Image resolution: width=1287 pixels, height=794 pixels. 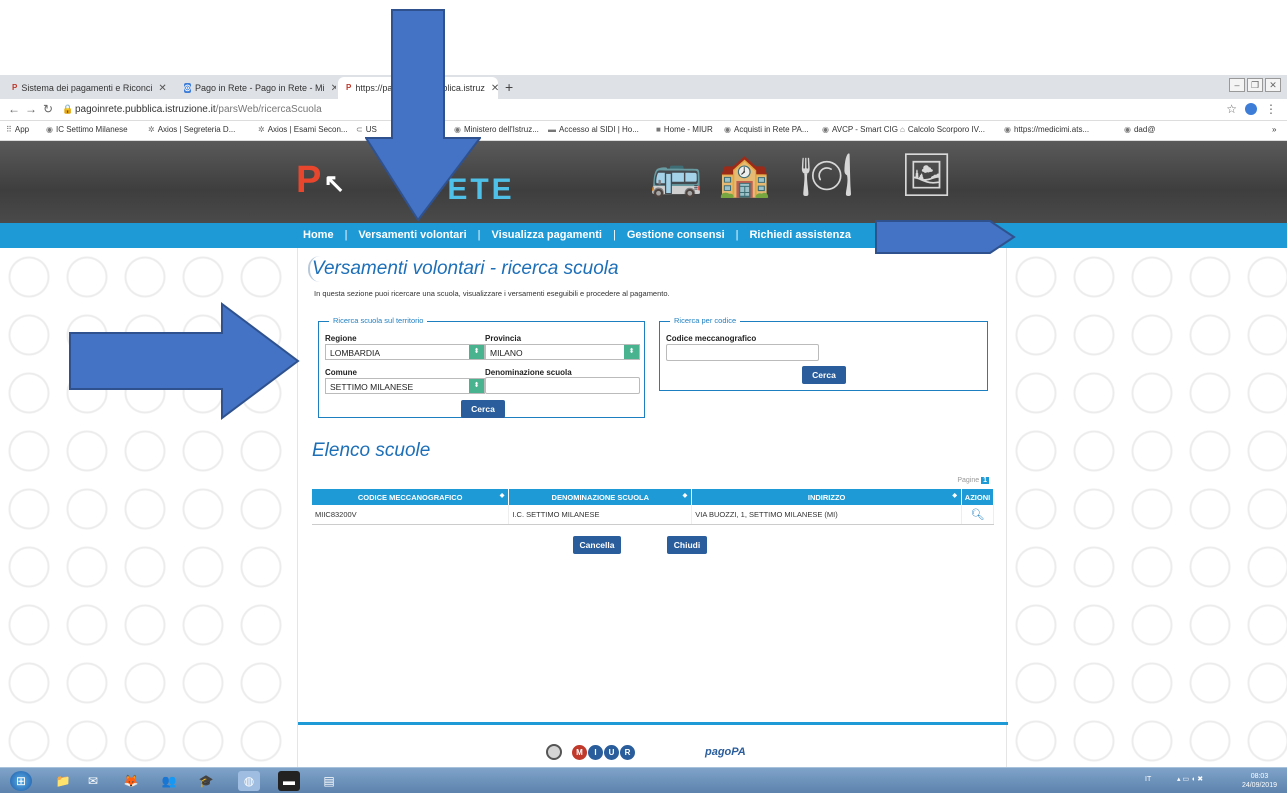 What do you see at coordinates (93, 781) in the screenshot?
I see `outlook-icon: ✉` at bounding box center [93, 781].